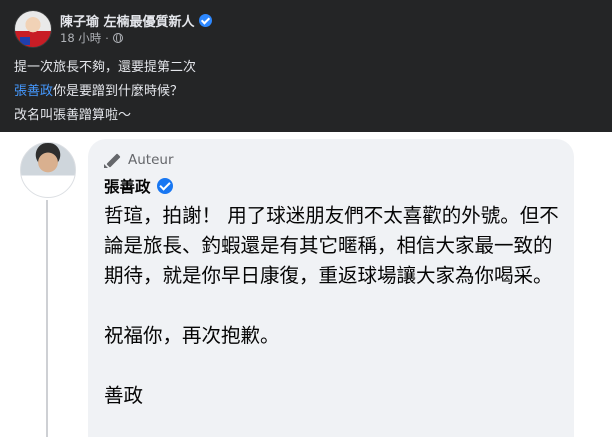 This screenshot has height=437, width=612. Describe the element at coordinates (331, 160) in the screenshot. I see `author-badge: Auteur` at that location.